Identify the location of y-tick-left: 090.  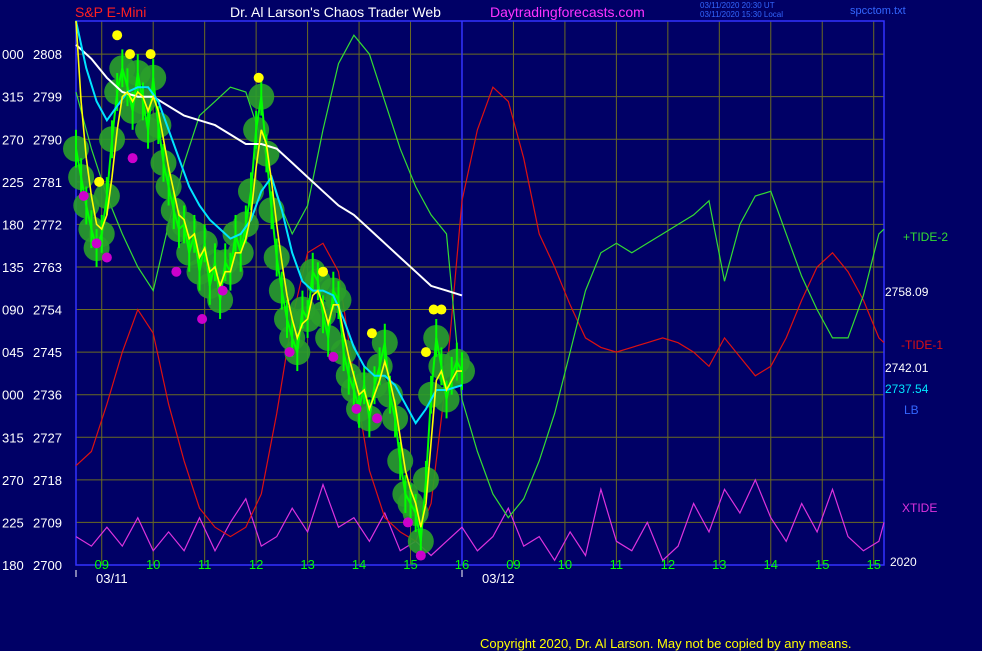
(13, 310).